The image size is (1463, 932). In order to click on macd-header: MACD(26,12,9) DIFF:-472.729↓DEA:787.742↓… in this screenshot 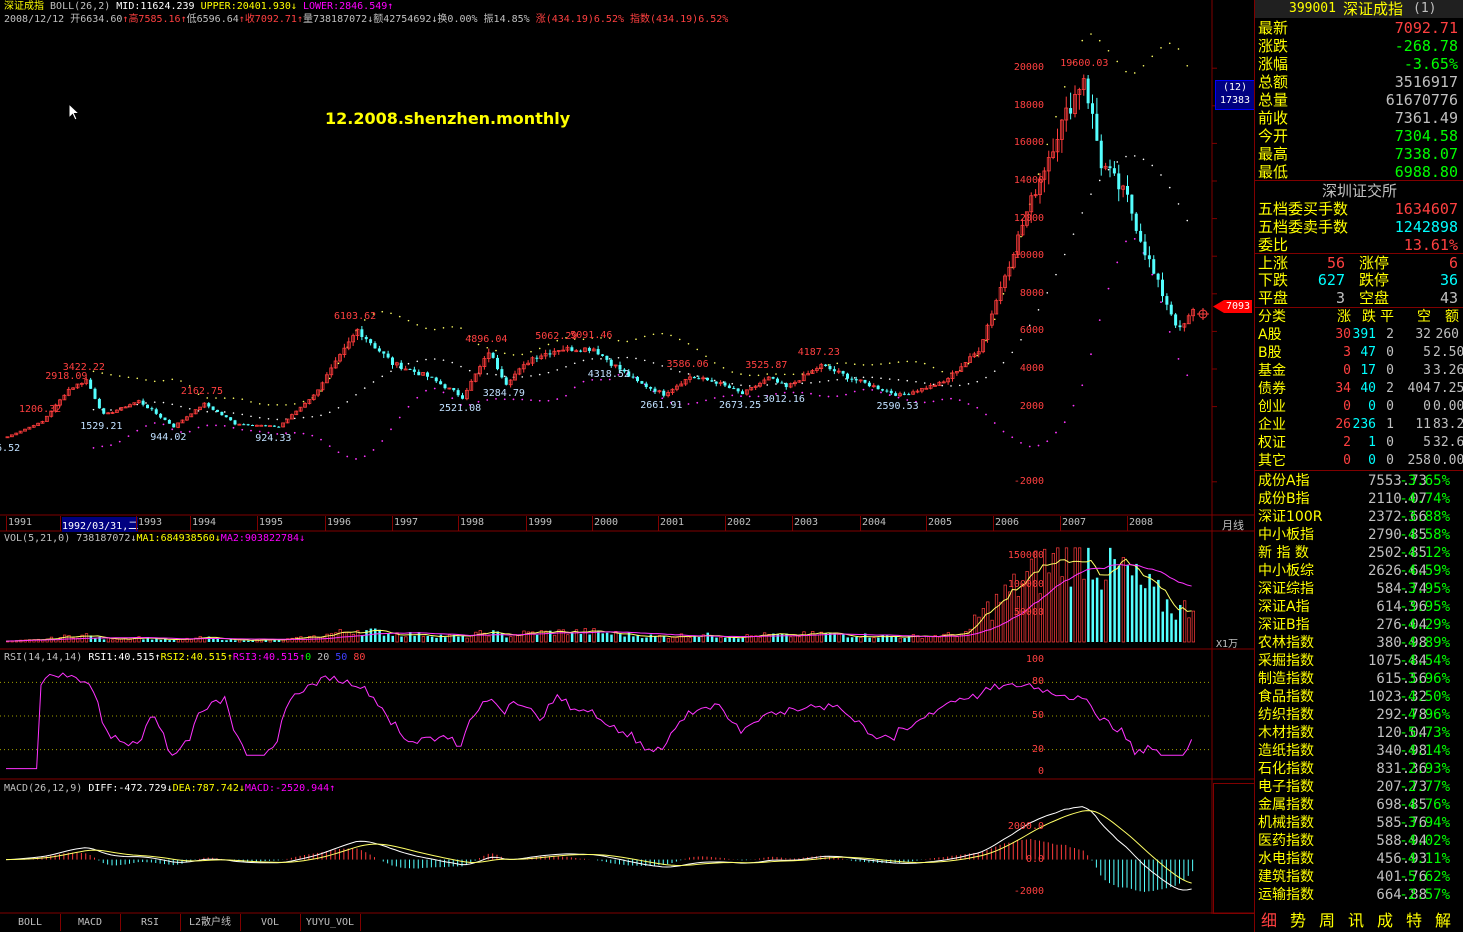, I will do `click(169, 788)`.